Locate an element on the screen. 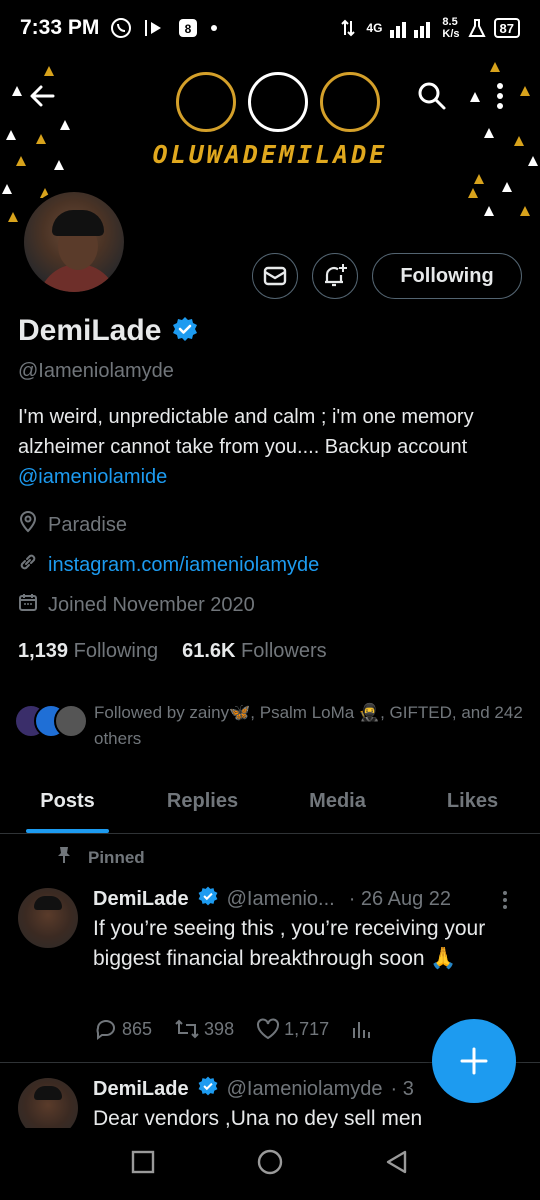  cast-icon is located at coordinates (155, 28).